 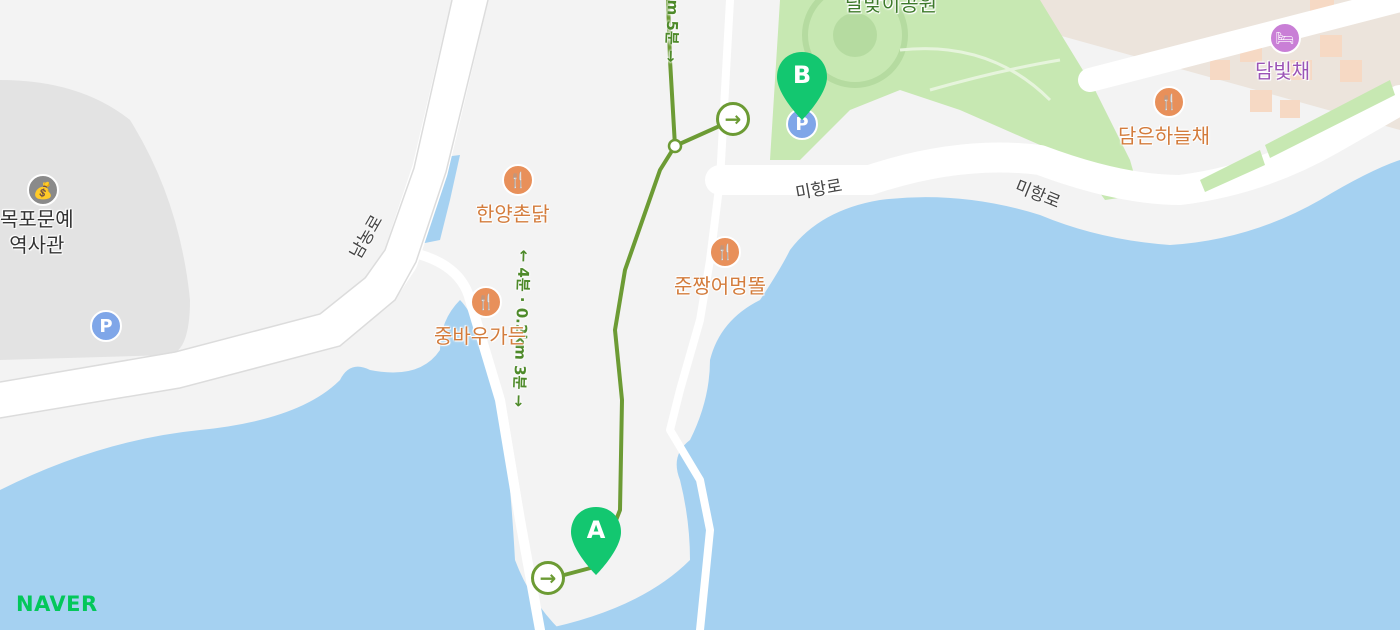 What do you see at coordinates (672, 31) in the screenshot?
I see `route-segment-label: m 5분 →` at bounding box center [672, 31].